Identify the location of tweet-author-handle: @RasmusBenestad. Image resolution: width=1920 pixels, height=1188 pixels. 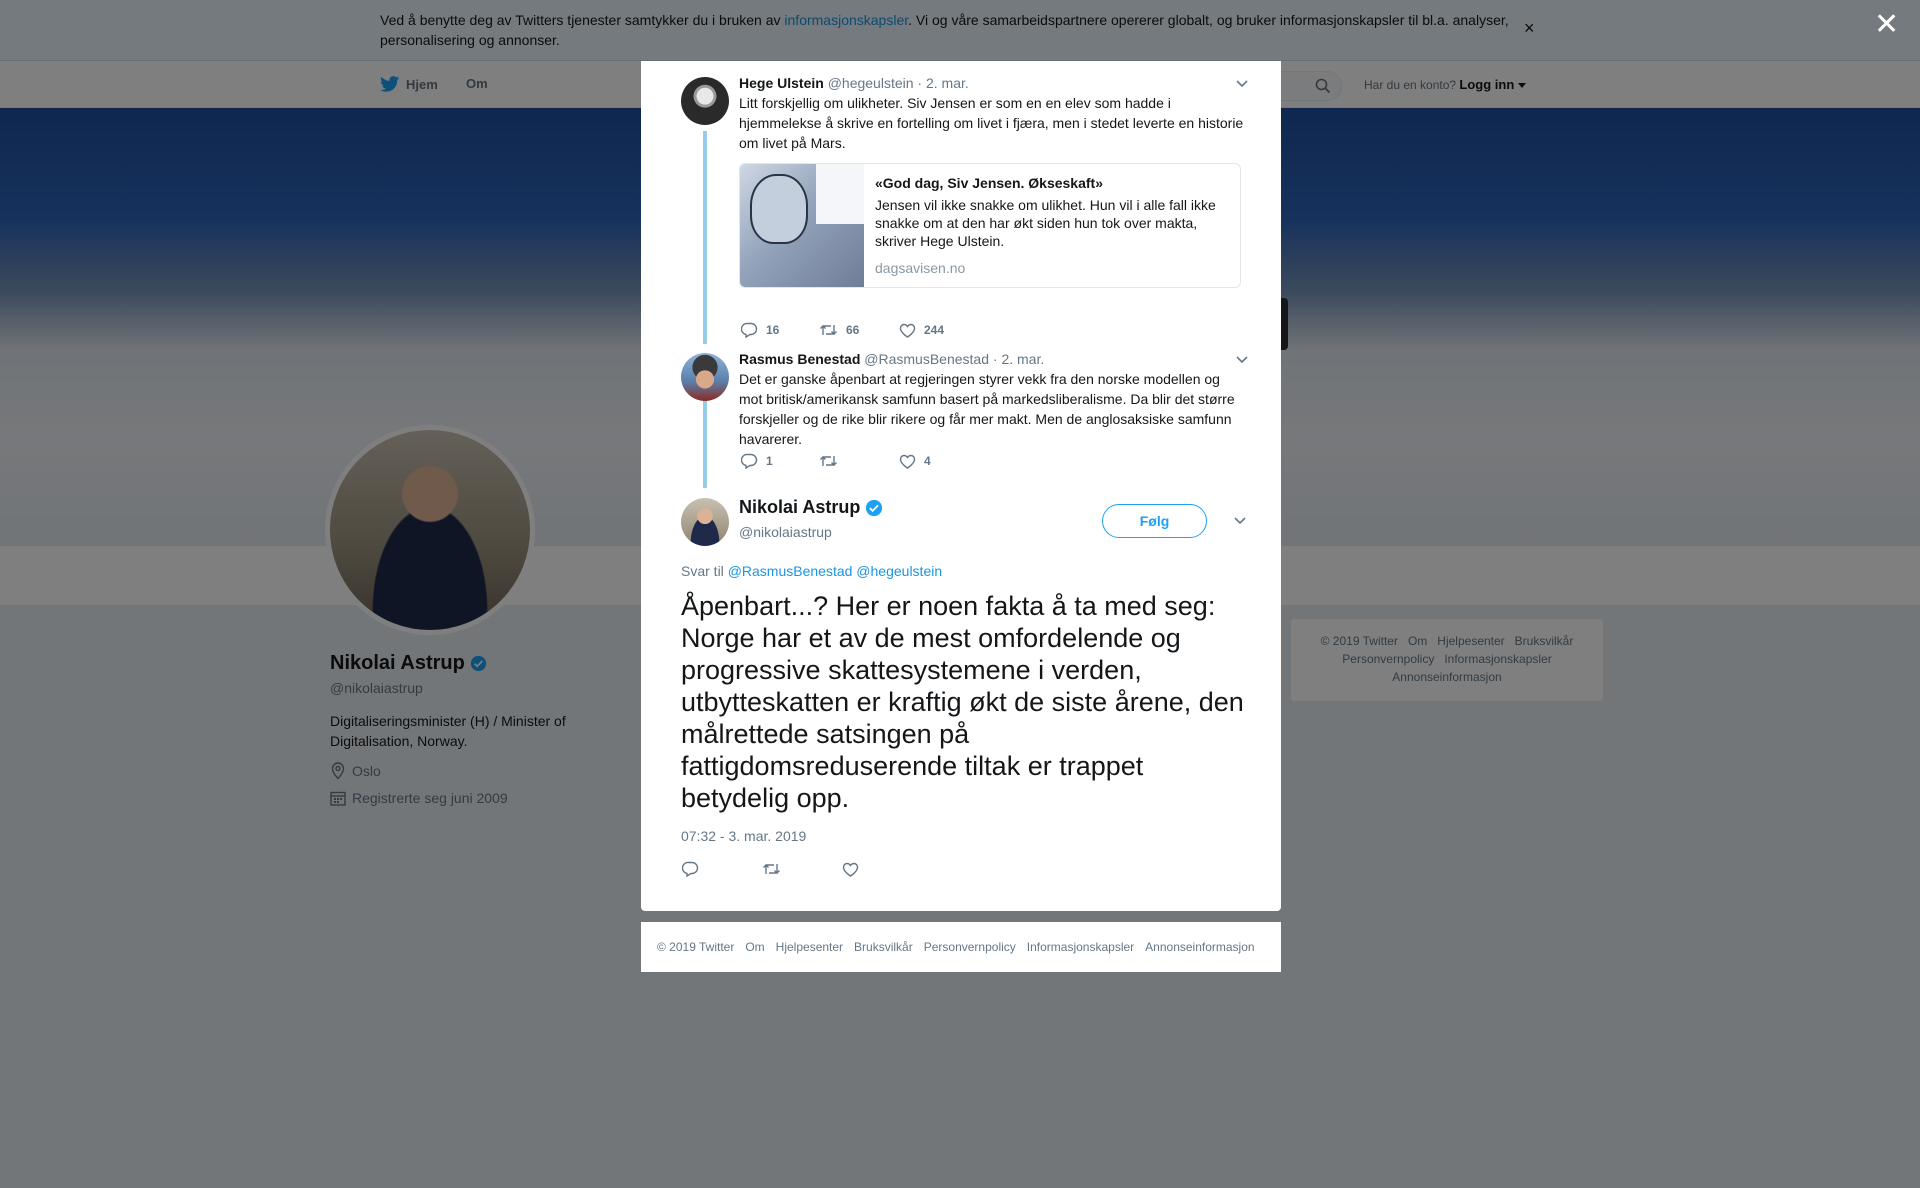
(926, 359).